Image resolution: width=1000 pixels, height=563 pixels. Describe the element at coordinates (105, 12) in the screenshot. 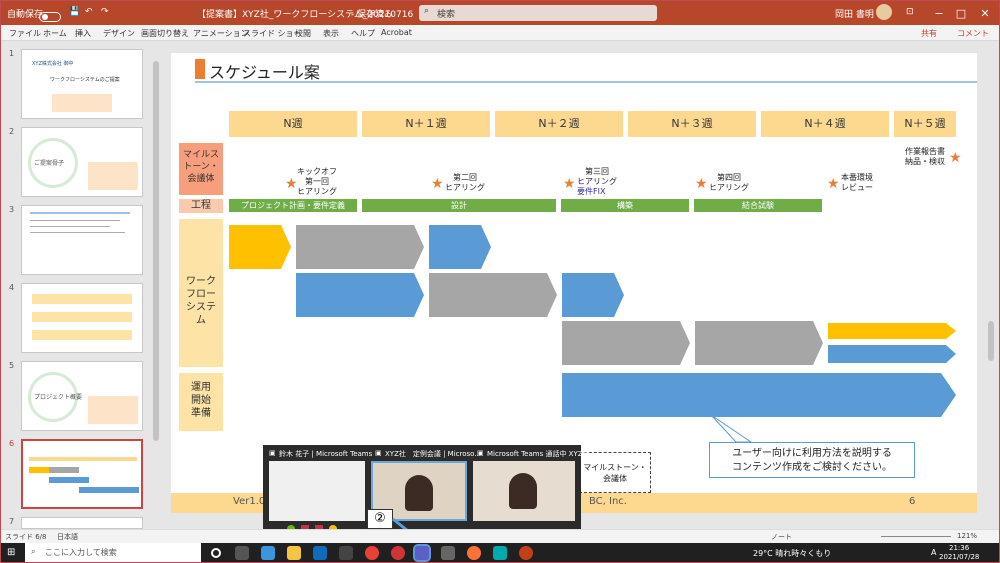

I see `redo-icon: ↷` at that location.